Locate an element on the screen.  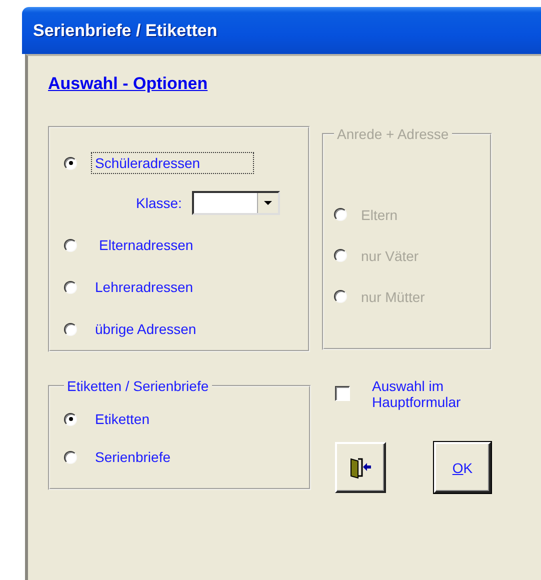
group-title: Etiketten / Serienbriefe is located at coordinates (138, 386).